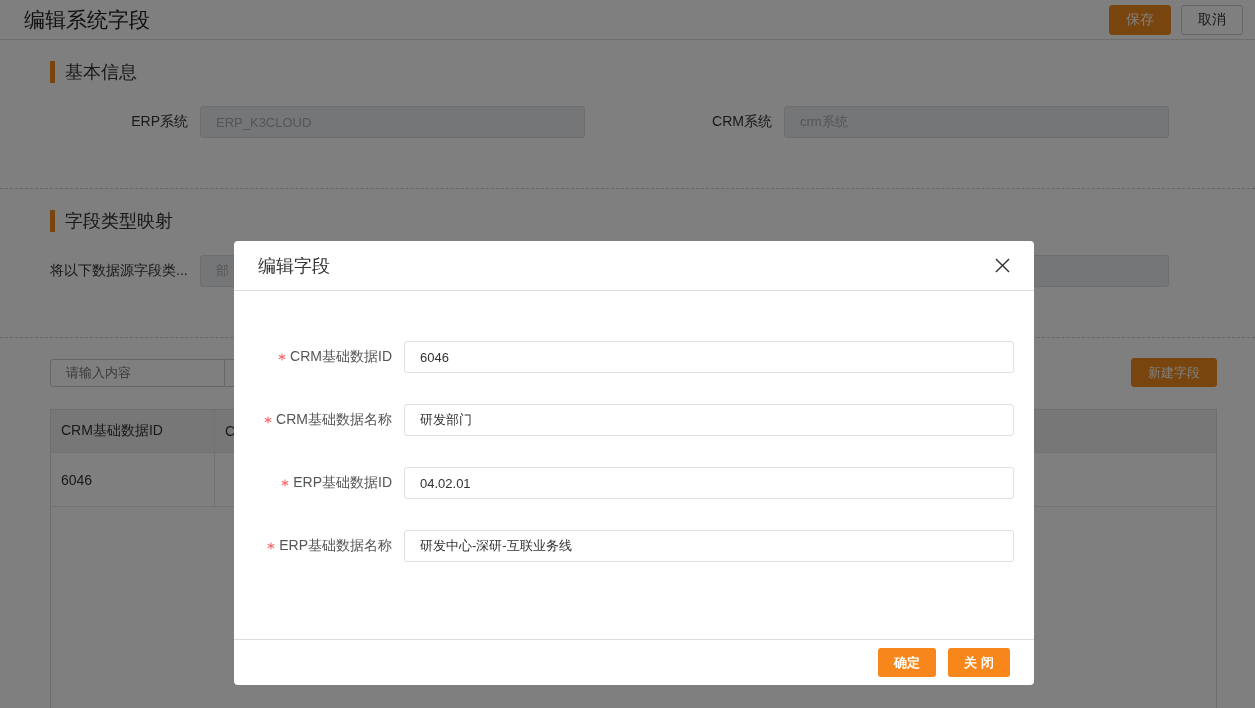 Image resolution: width=1255 pixels, height=708 pixels. What do you see at coordinates (133, 479) in the screenshot?
I see `table-cell: 6046` at bounding box center [133, 479].